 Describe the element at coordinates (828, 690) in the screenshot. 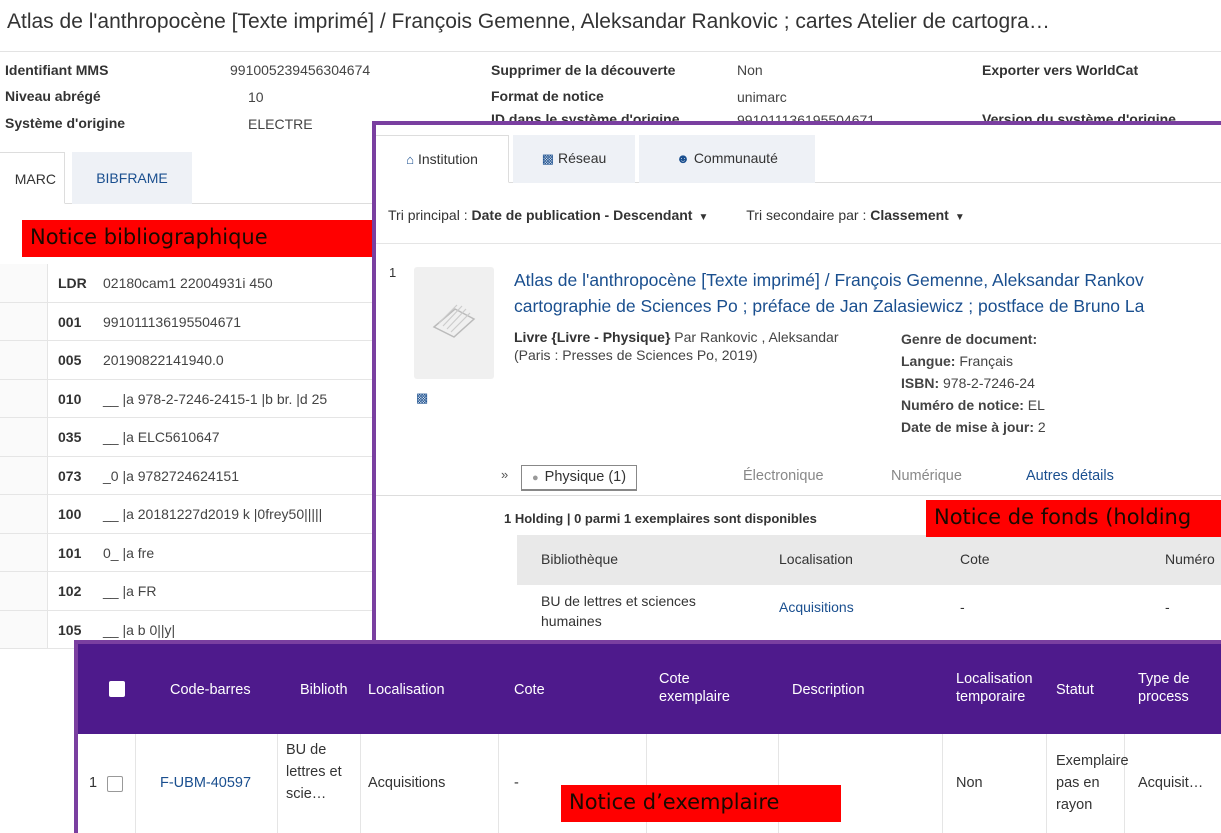

I see `col-description: Description` at that location.